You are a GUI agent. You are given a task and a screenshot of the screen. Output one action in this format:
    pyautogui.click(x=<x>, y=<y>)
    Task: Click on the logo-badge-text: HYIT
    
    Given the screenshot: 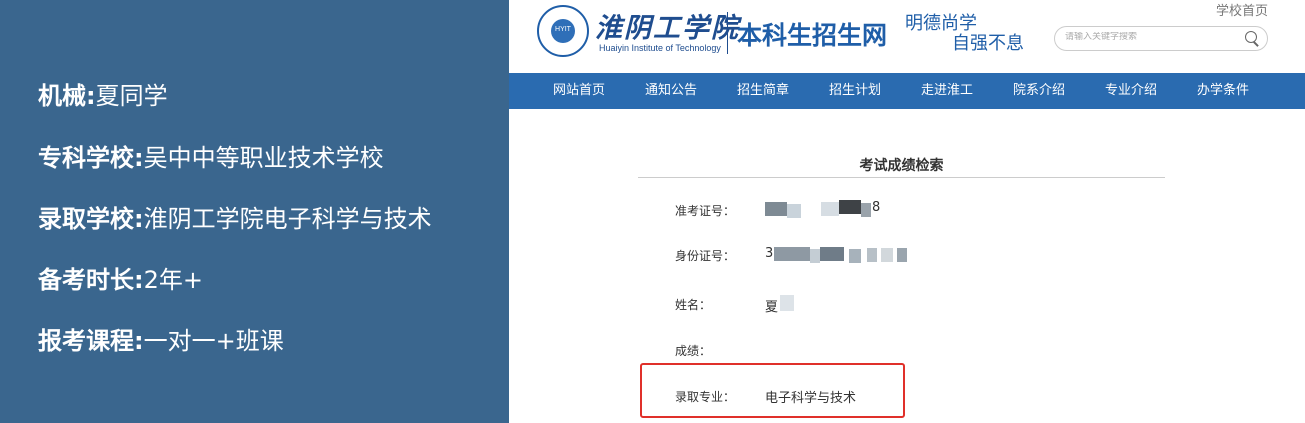 What is the action you would take?
    pyautogui.click(x=563, y=29)
    